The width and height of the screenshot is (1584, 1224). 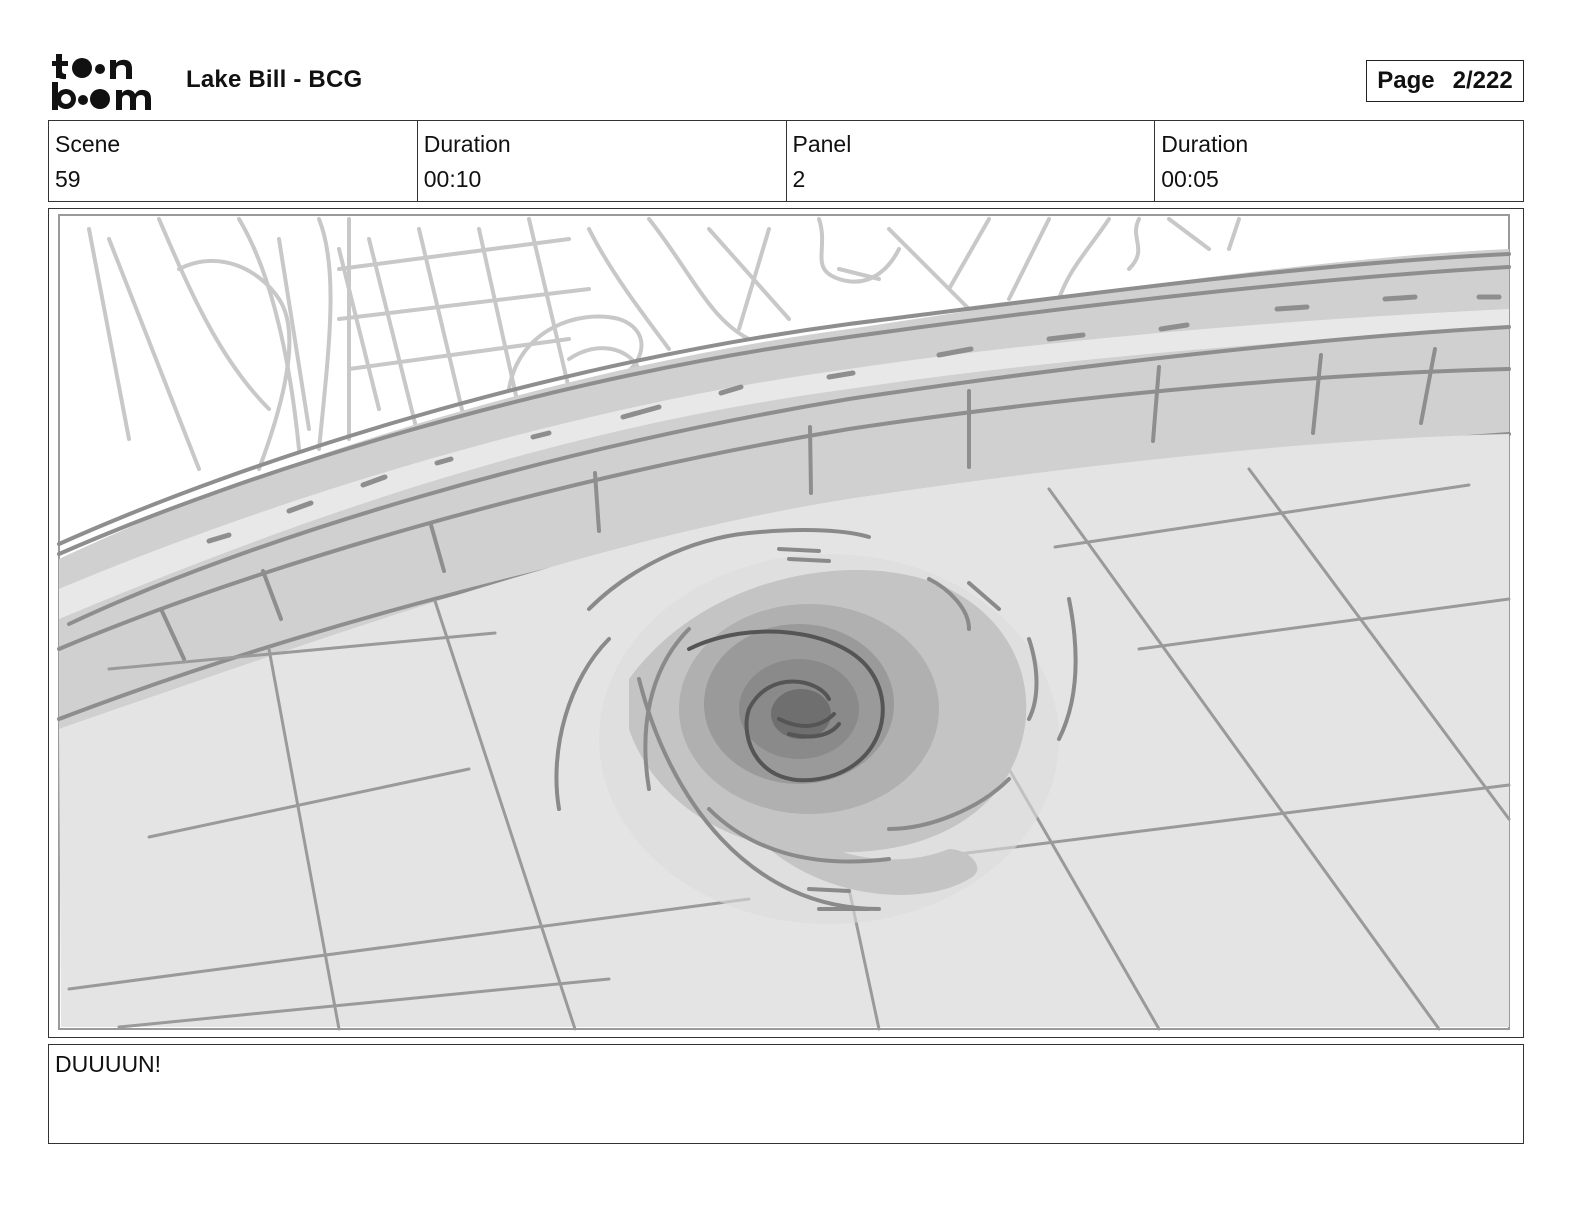 What do you see at coordinates (467, 144) in the screenshot?
I see `scene-duration-label: Duration` at bounding box center [467, 144].